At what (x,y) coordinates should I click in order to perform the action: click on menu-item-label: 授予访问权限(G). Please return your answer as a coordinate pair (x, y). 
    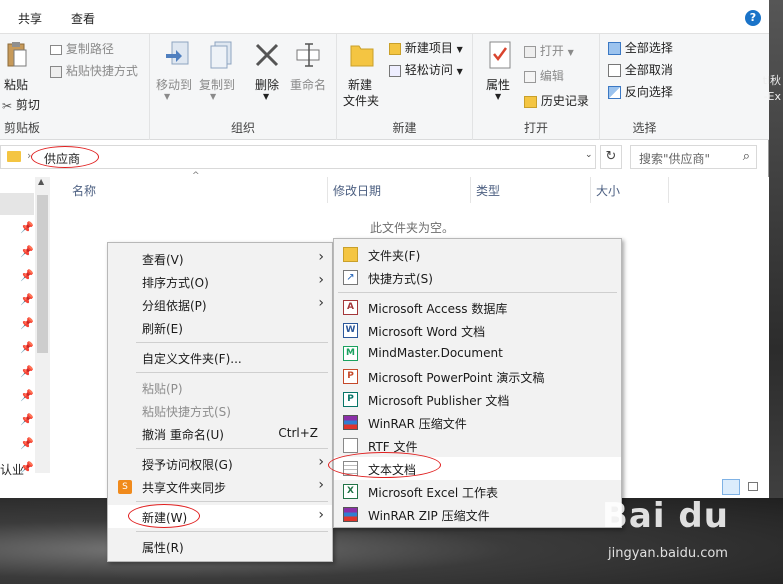
    Looking at the image, I should click on (187, 465).